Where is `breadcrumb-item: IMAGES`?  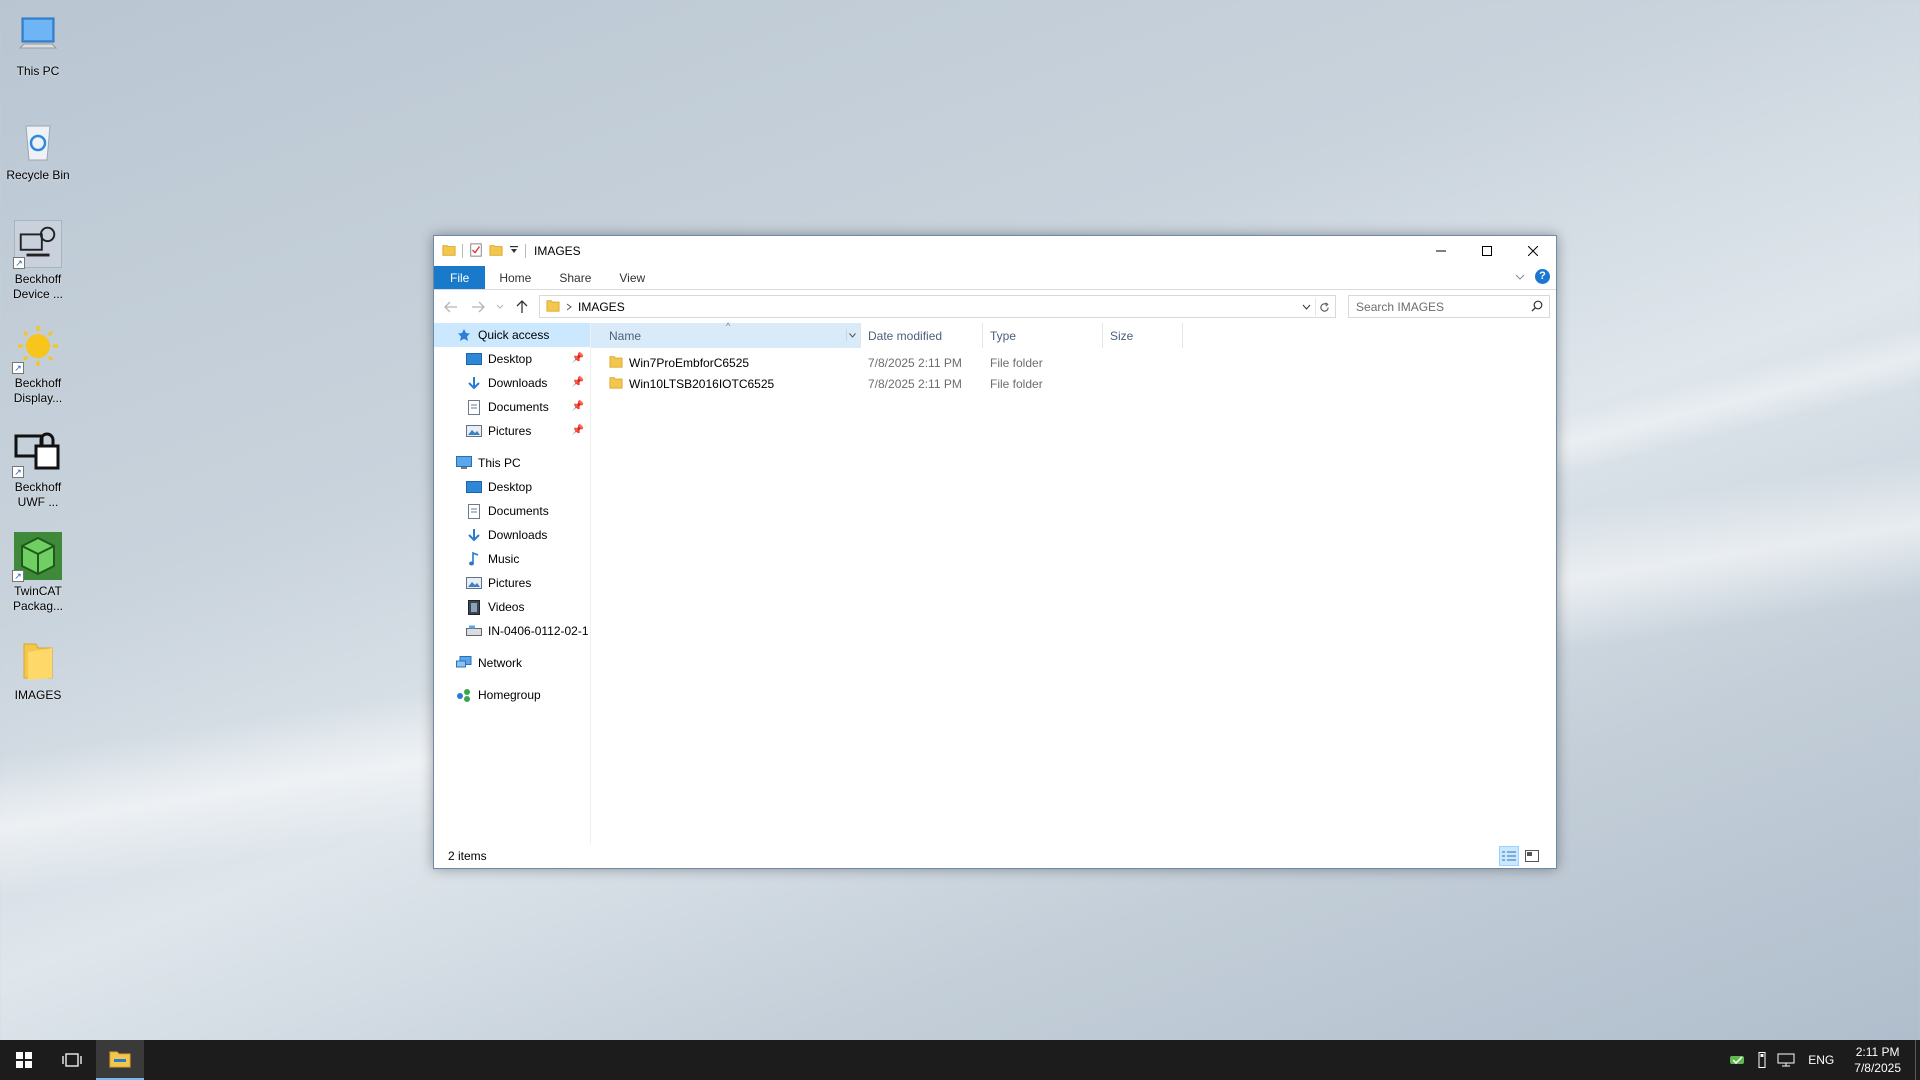 breadcrumb-item: IMAGES is located at coordinates (601, 307).